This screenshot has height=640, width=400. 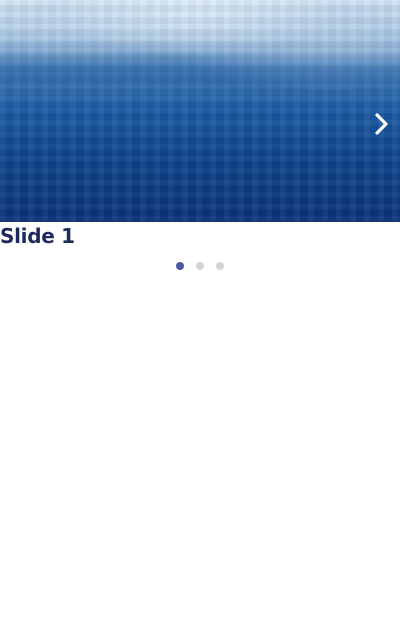 I want to click on next-slide-button, so click(x=382, y=124).